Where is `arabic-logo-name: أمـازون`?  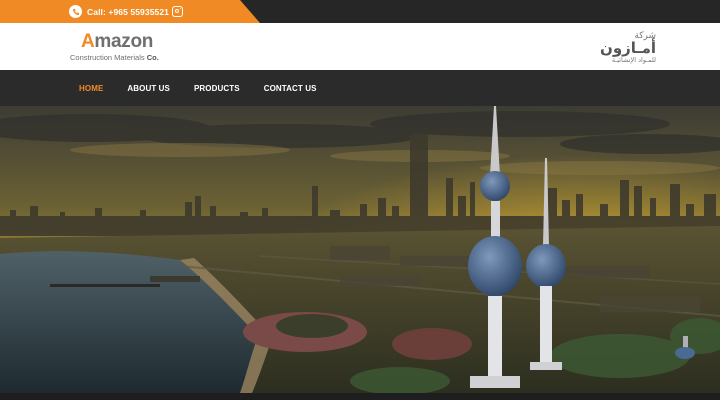 arabic-logo-name: أمـازون is located at coordinates (628, 48).